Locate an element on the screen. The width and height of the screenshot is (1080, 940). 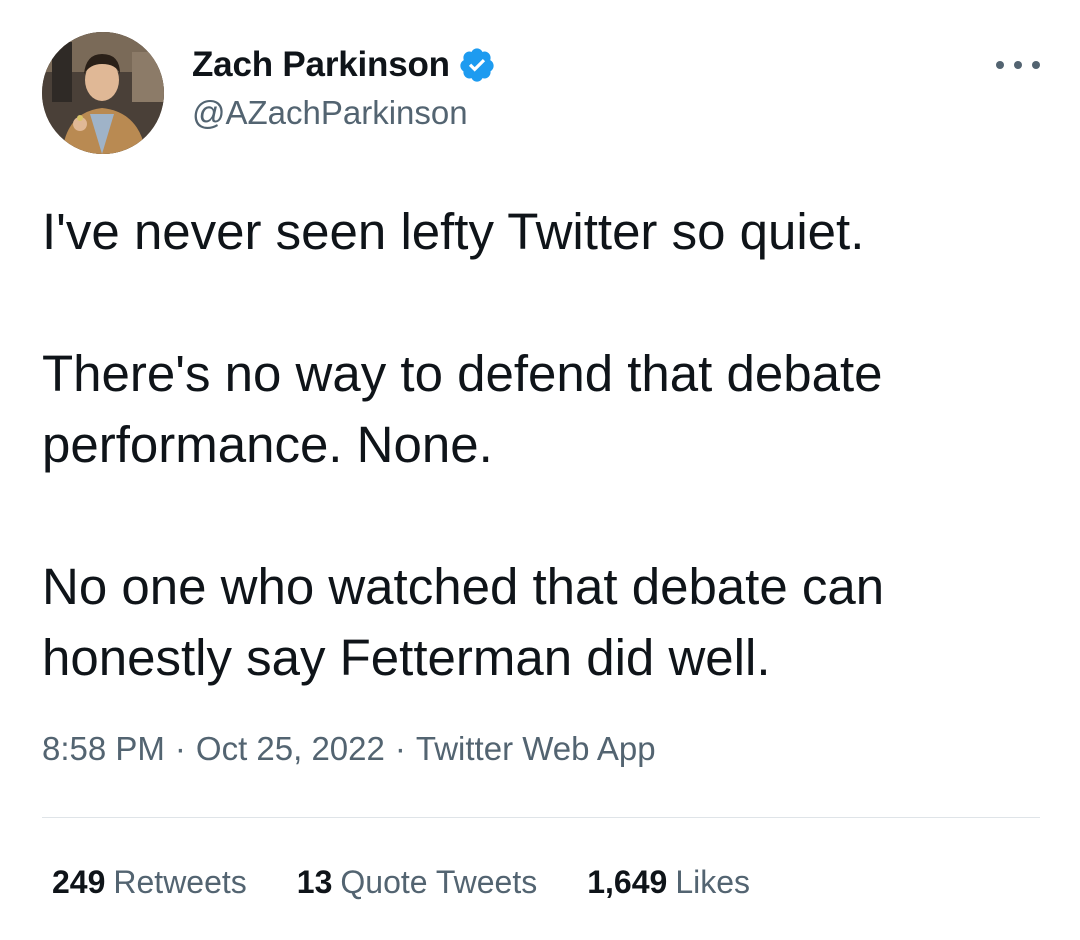
author-name: Zach Parkinson is located at coordinates (321, 65).